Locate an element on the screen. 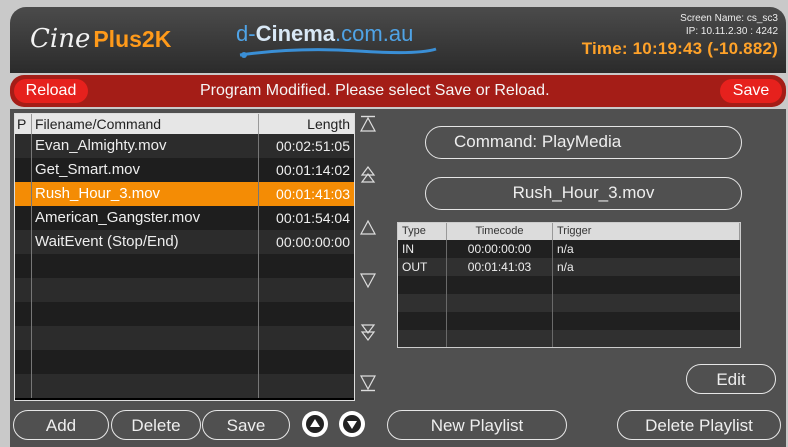 The width and height of the screenshot is (788, 447). new-playlist-button: New Playlist is located at coordinates (477, 425).